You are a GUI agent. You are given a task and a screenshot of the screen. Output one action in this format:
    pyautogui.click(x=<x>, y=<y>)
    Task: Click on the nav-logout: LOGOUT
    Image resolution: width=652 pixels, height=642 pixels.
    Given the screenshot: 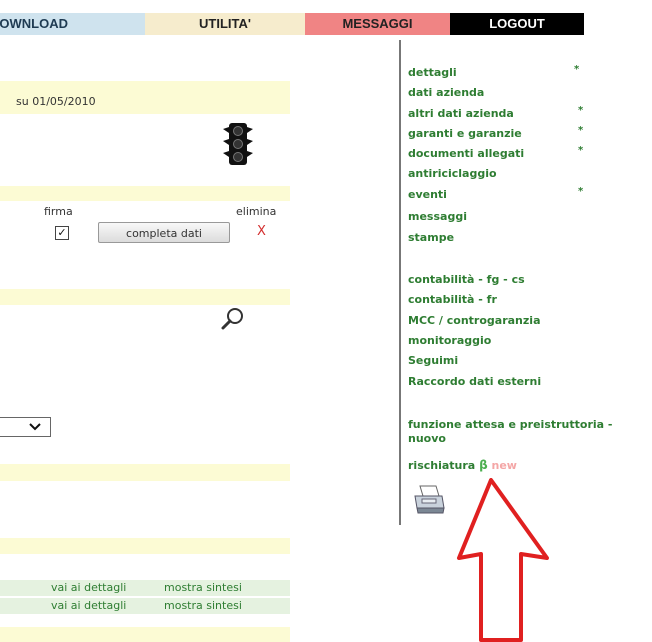 What is the action you would take?
    pyautogui.click(x=517, y=24)
    